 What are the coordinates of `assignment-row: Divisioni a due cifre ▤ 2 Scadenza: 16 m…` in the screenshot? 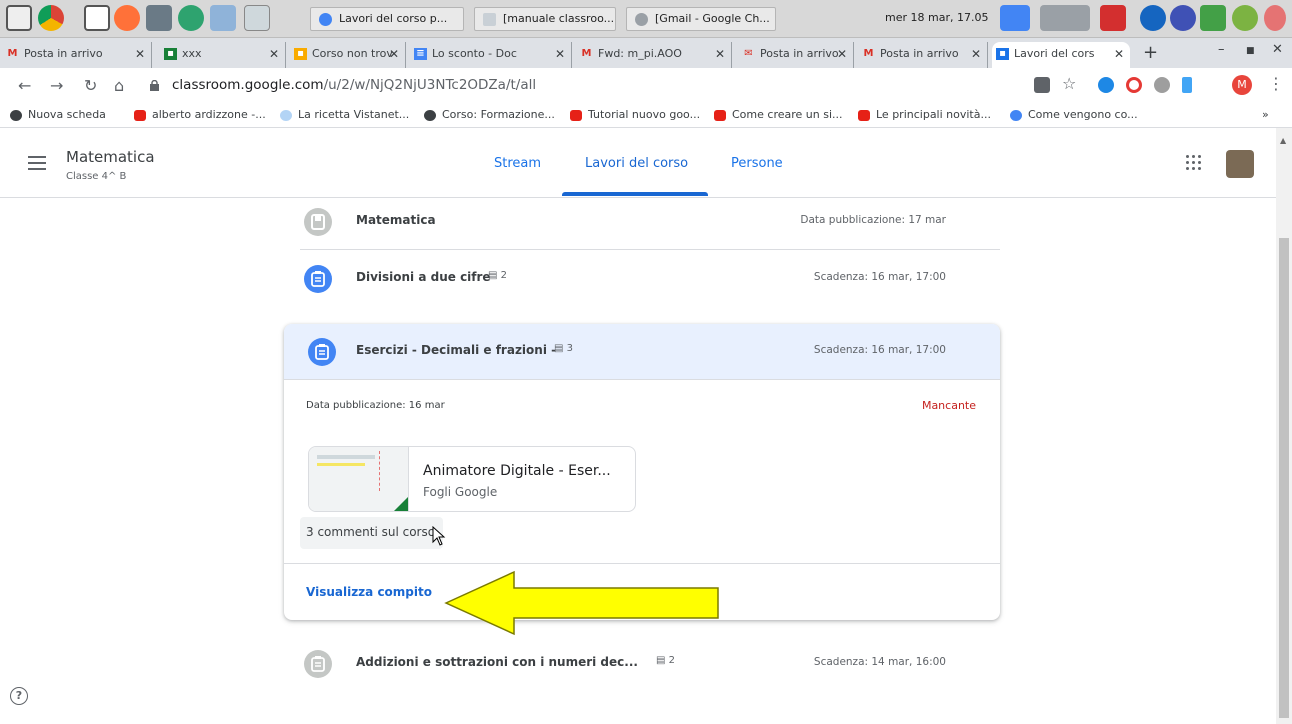 It's located at (650, 279).